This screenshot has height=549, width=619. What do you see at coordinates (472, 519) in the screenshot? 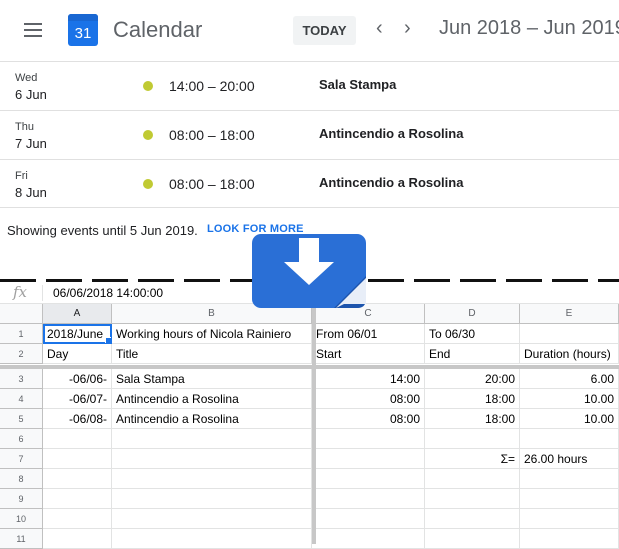
I see `cell-d10` at bounding box center [472, 519].